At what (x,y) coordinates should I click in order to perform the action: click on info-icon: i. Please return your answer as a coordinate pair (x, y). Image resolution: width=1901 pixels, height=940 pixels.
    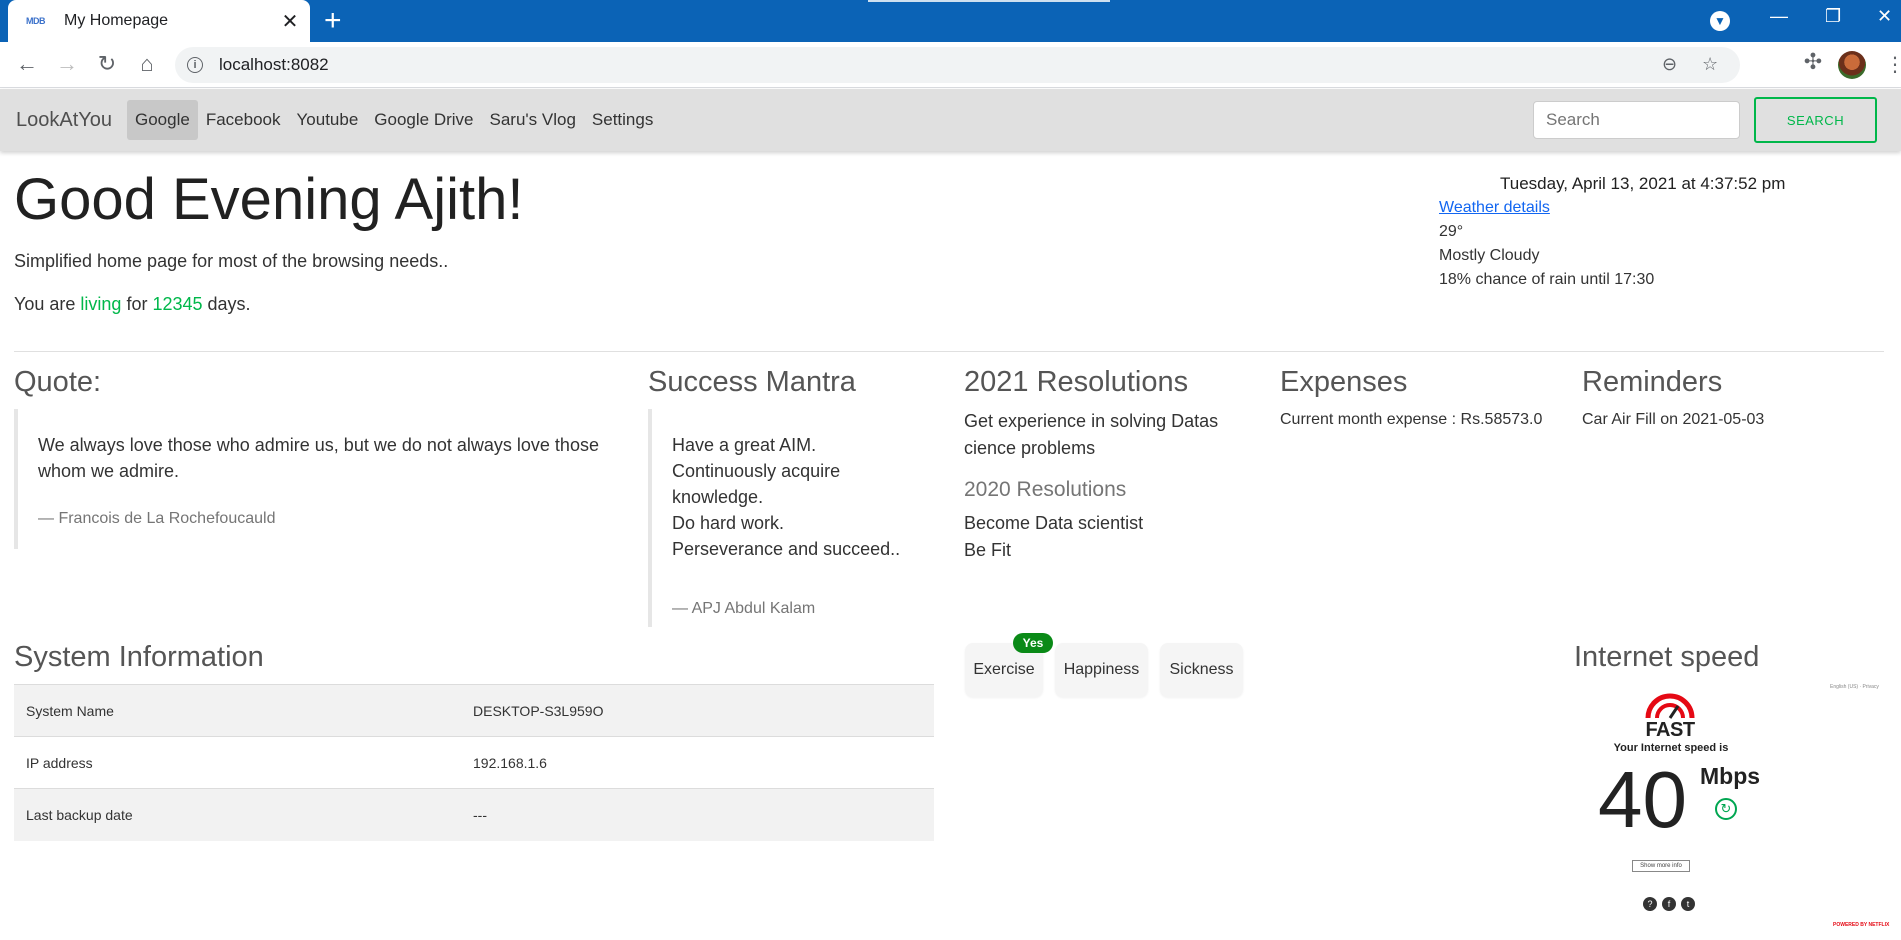
    Looking at the image, I should click on (195, 65).